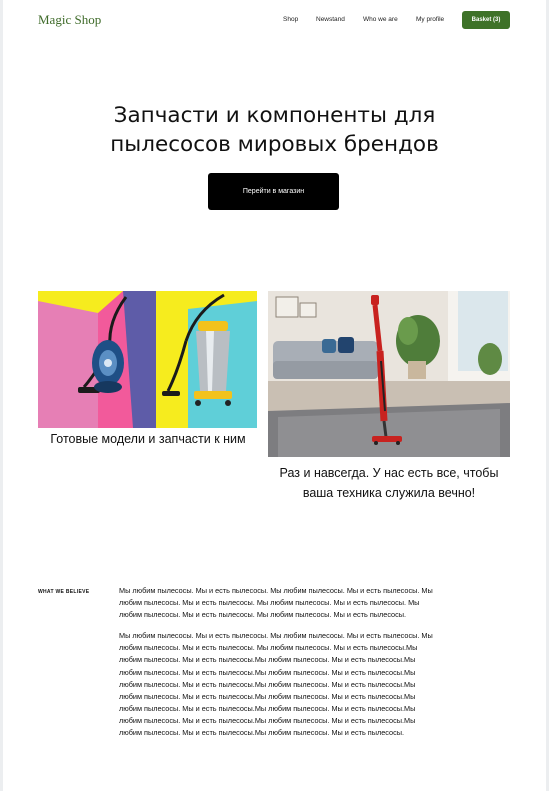  I want to click on forever-caption-line-2: ваша техника служила вечно!, so click(389, 493).